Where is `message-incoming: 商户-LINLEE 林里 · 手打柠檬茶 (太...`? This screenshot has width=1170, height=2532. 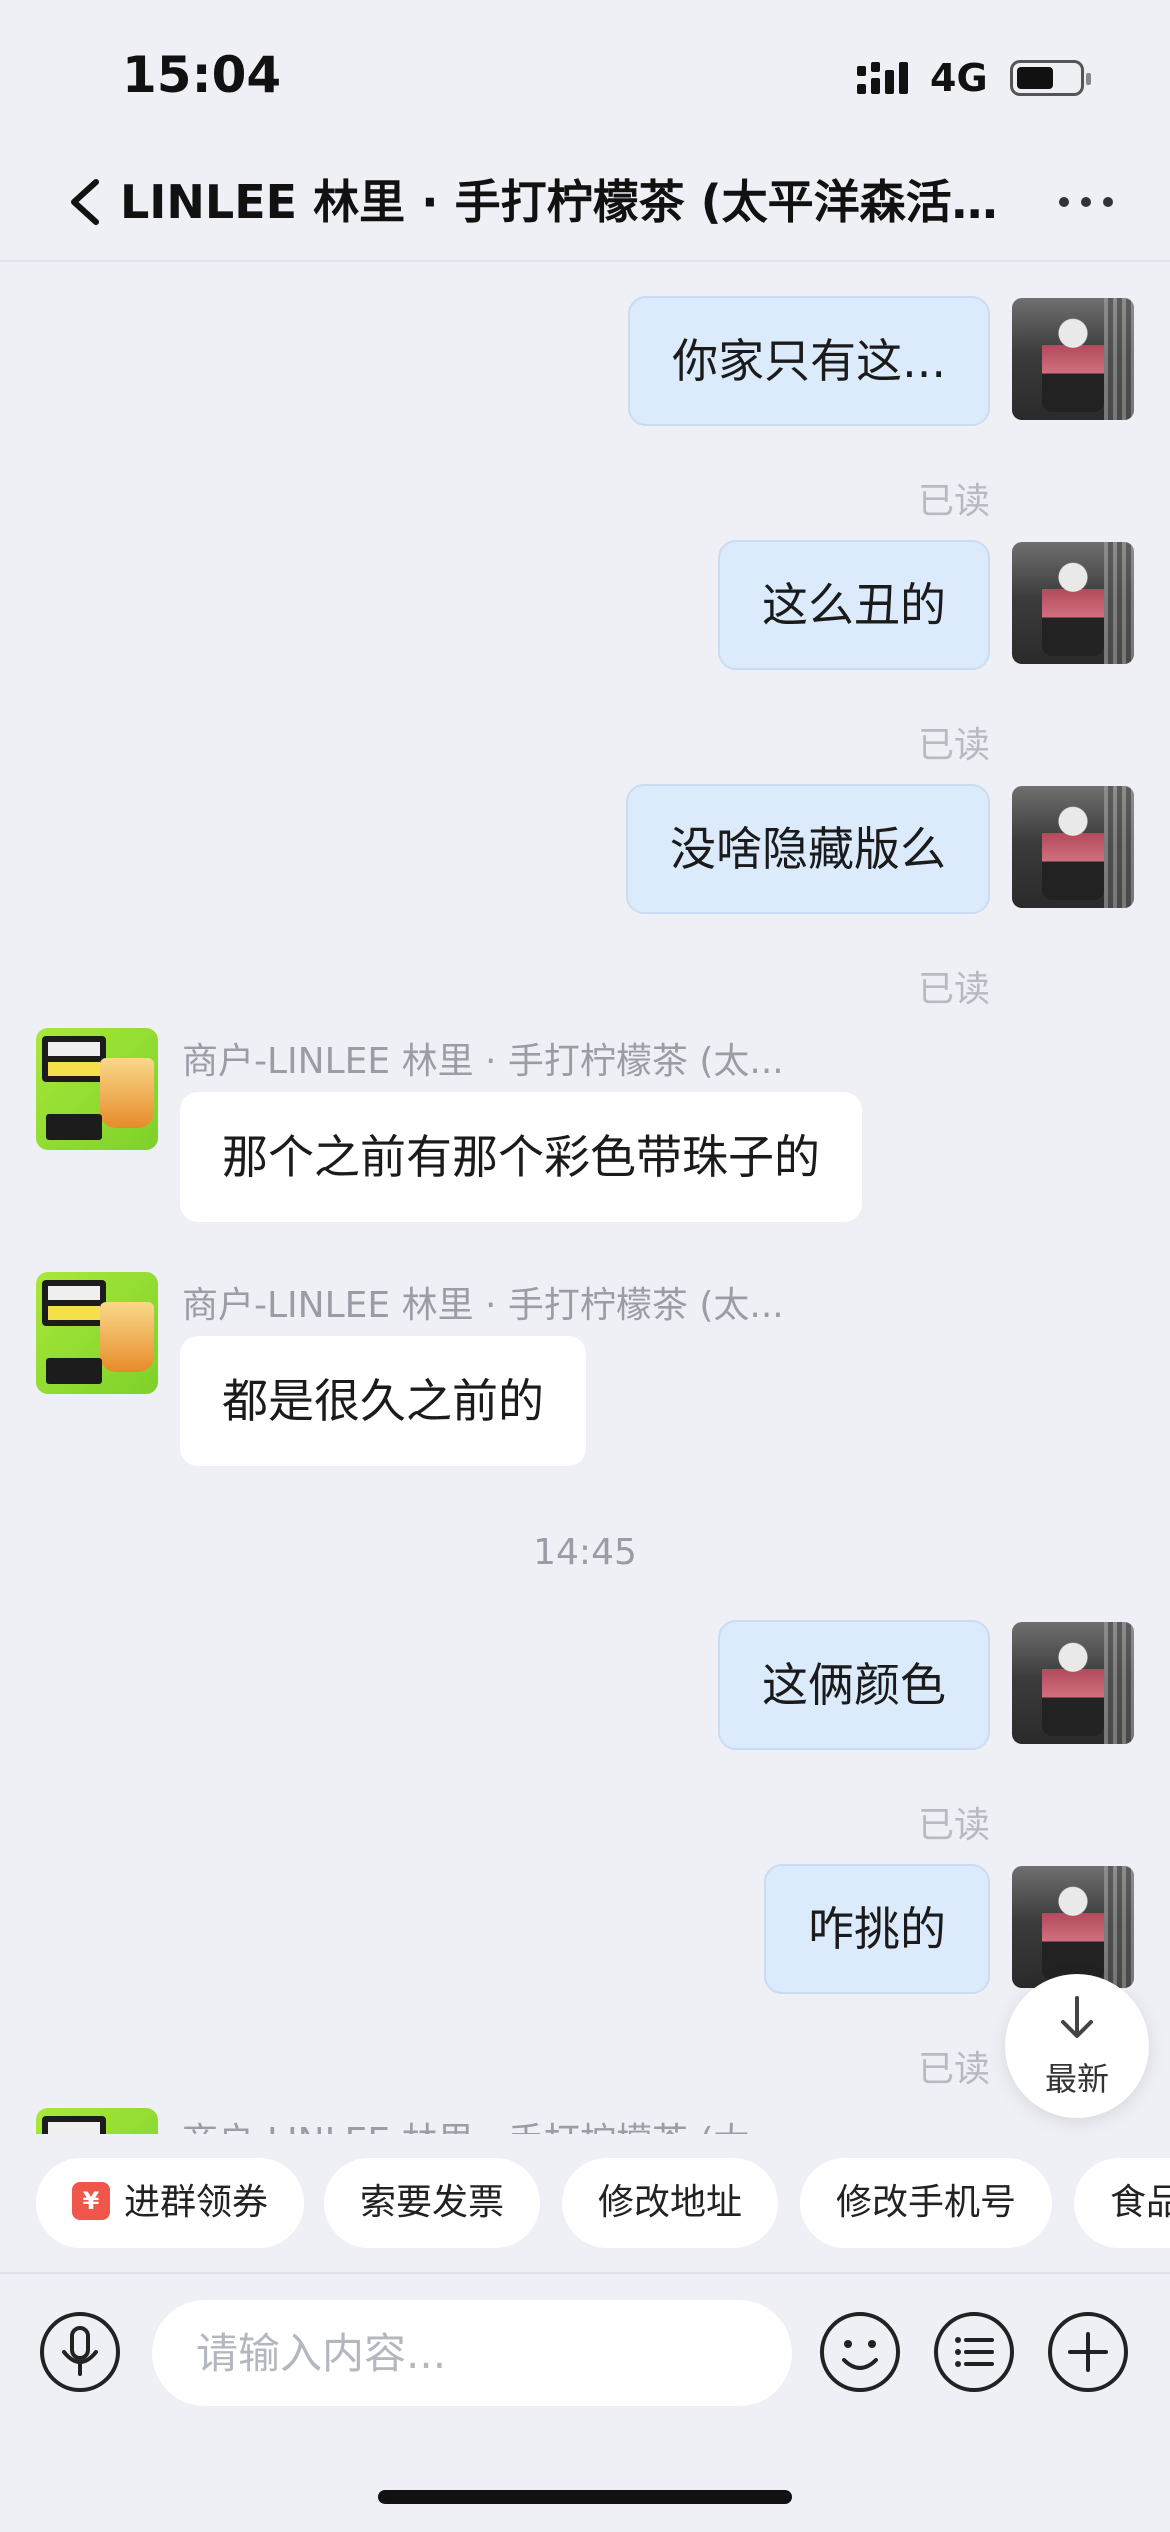
message-incoming: 商户-LINLEE 林里 · 手打柠檬茶 (太... is located at coordinates (585, 2121).